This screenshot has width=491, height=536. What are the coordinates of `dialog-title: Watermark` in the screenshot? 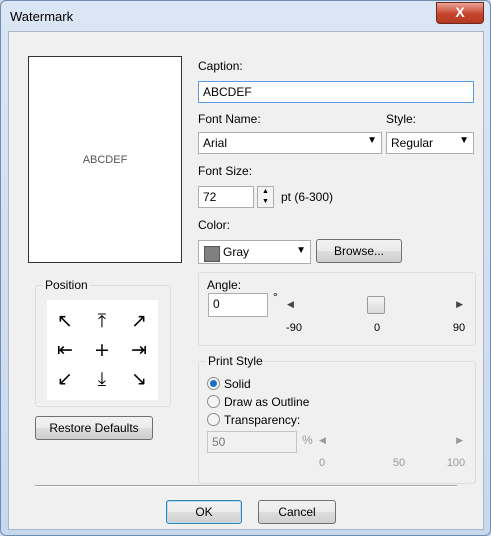 It's located at (42, 16).